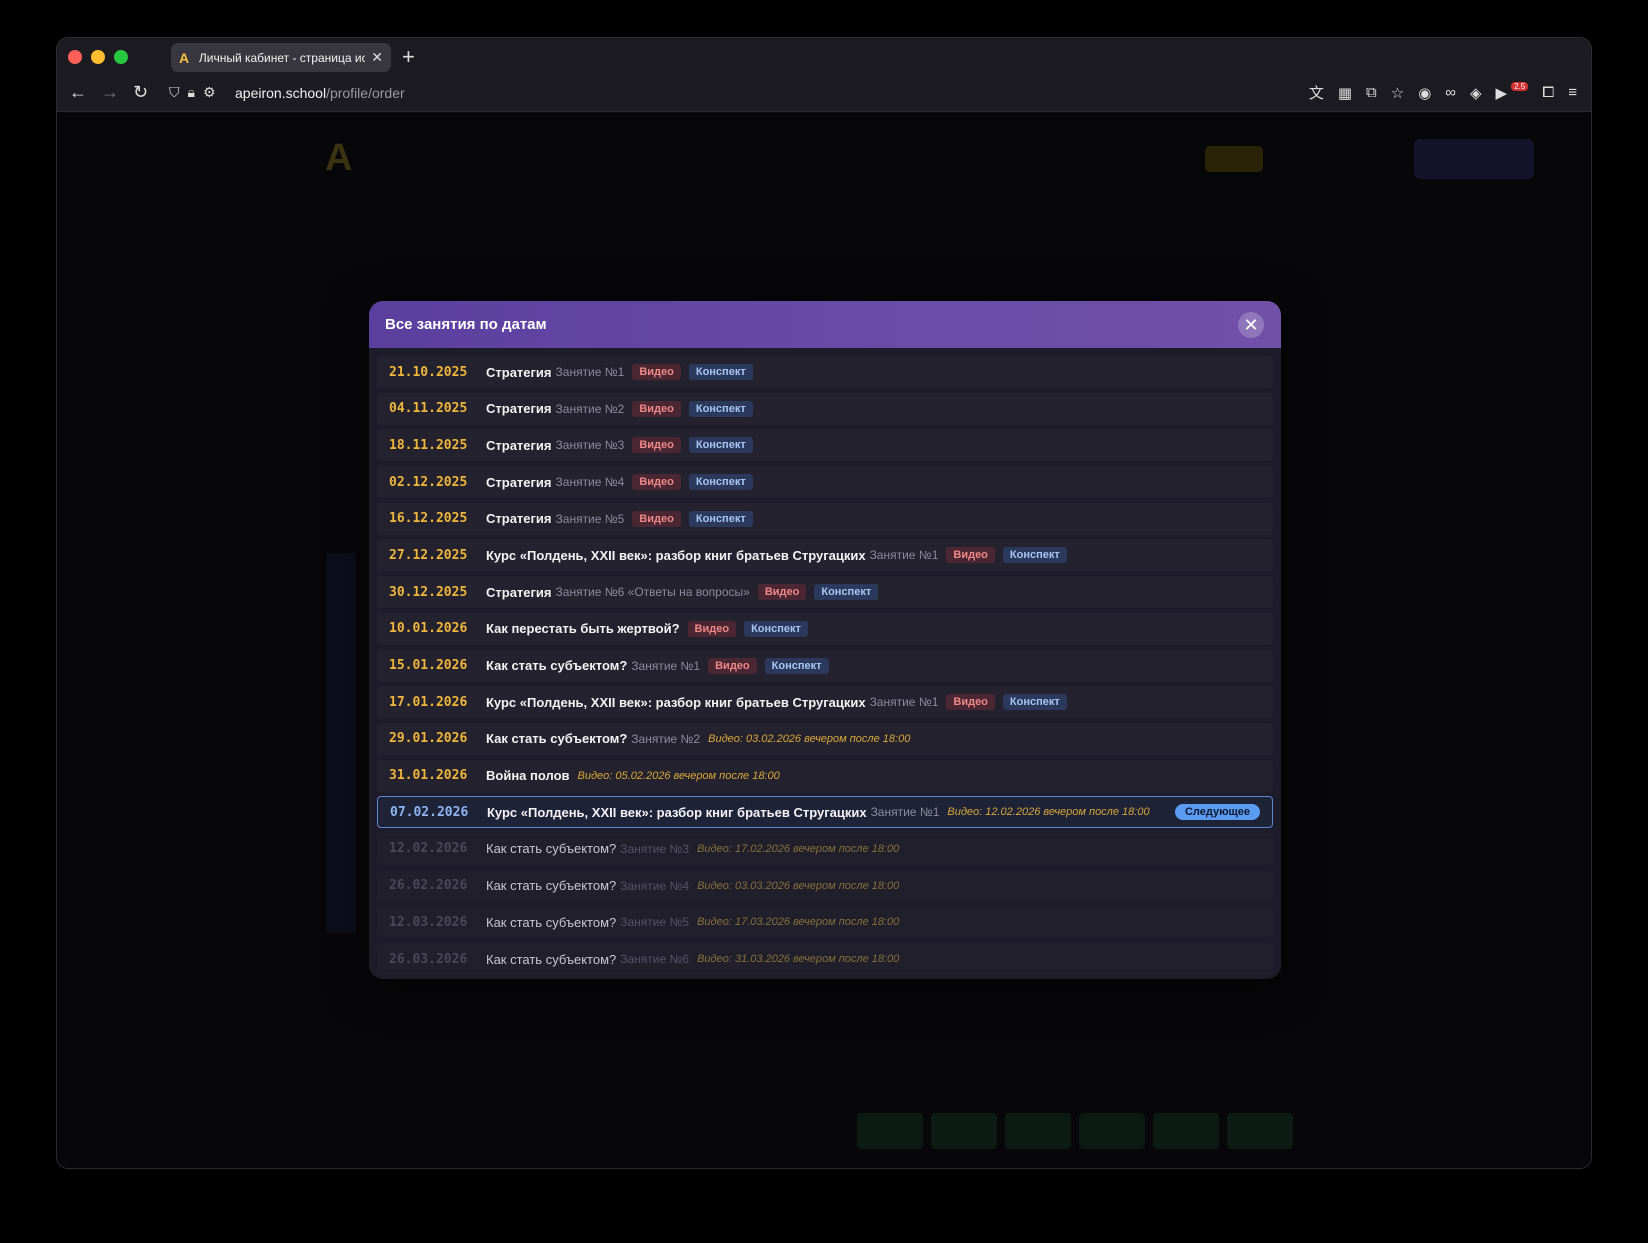  What do you see at coordinates (78, 92) in the screenshot?
I see `back-icon: ←` at bounding box center [78, 92].